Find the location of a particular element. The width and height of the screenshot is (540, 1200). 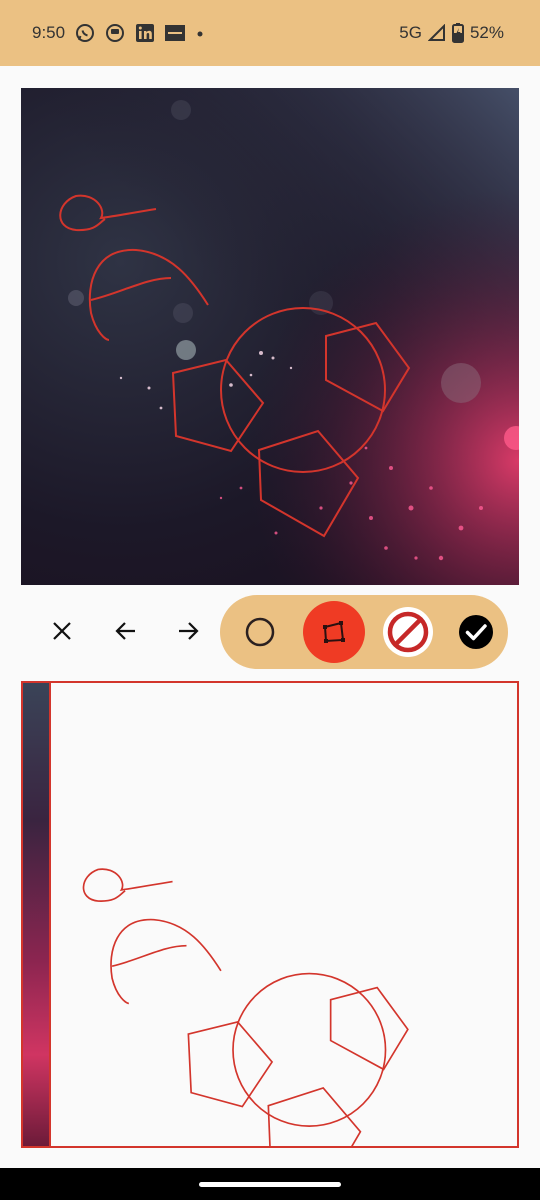

close-icon is located at coordinates (62, 631).